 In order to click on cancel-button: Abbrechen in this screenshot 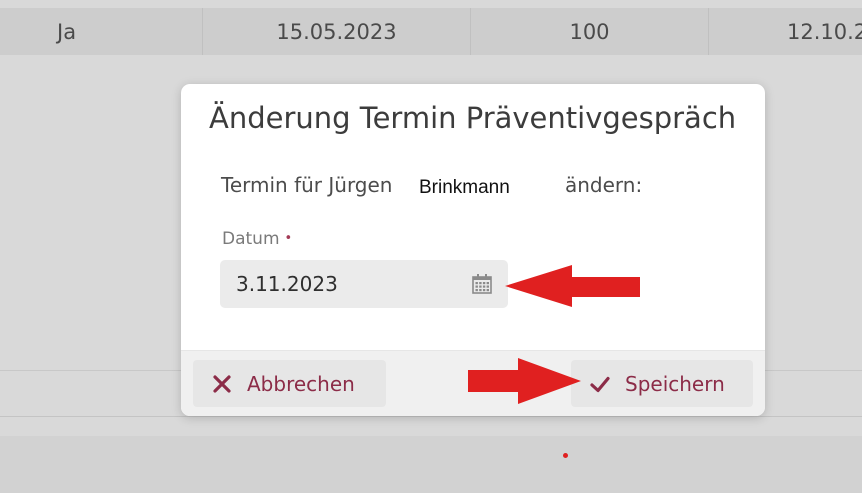, I will do `click(289, 383)`.